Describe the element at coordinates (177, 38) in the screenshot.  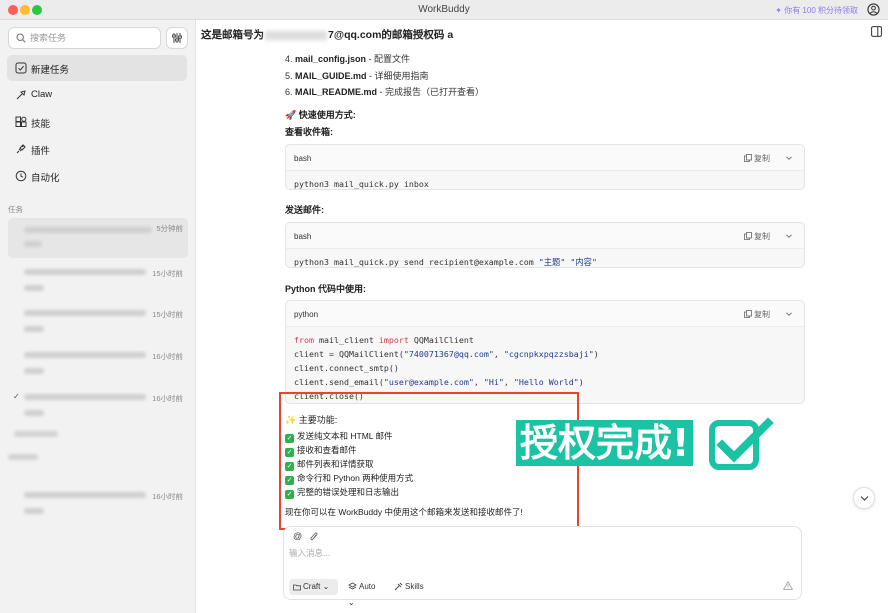
I see `filter-button` at that location.